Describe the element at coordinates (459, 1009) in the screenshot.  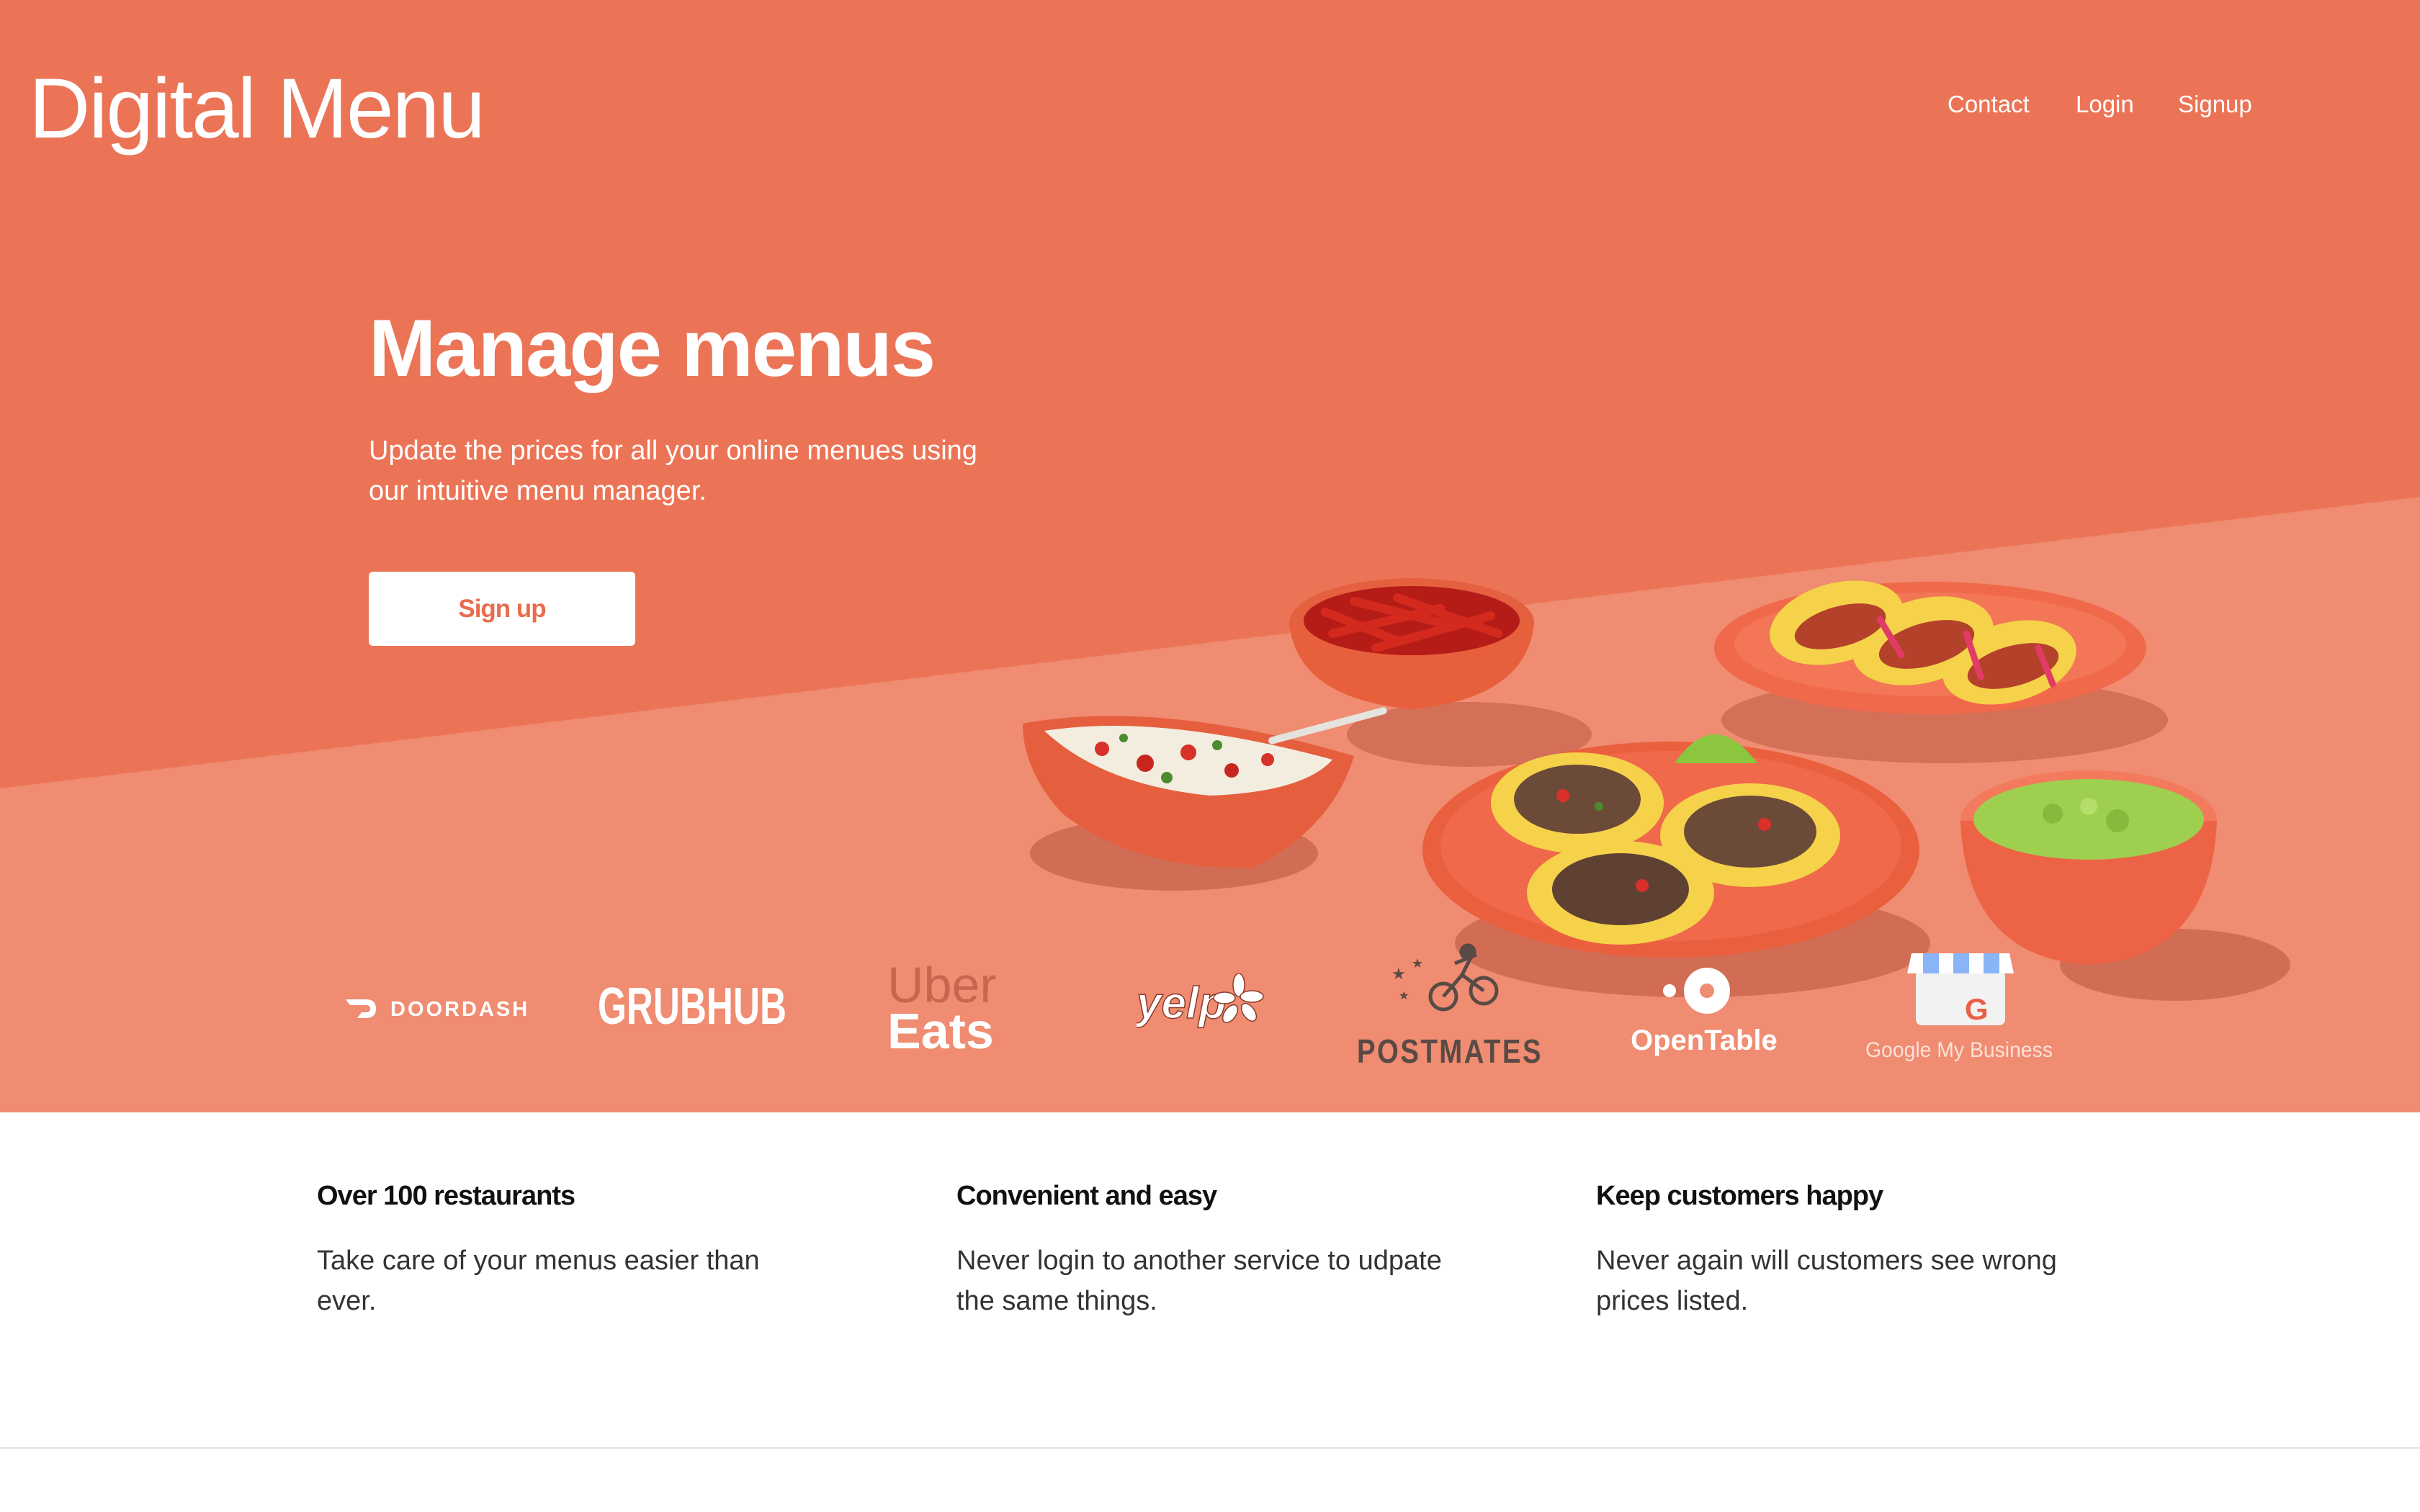
I see `doordash-text: DOORDASH` at that location.